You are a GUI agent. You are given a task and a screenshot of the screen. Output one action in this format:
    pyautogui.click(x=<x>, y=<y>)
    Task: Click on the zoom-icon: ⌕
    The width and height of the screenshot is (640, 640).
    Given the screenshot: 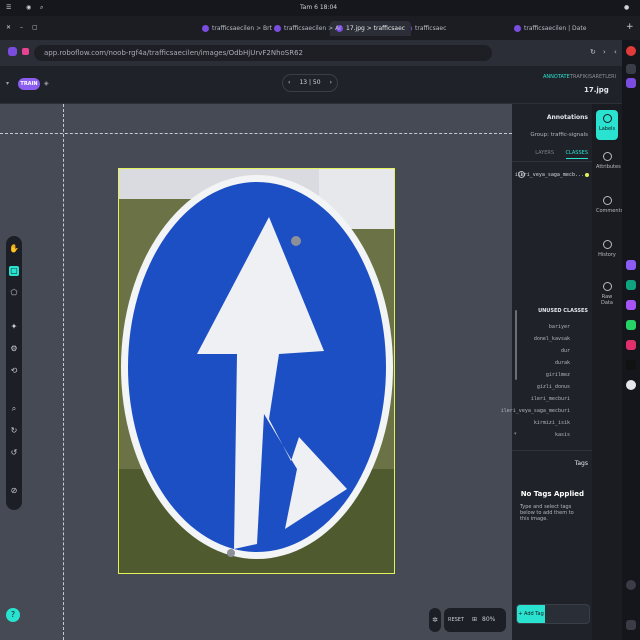 What is the action you would take?
    pyautogui.click(x=14, y=409)
    